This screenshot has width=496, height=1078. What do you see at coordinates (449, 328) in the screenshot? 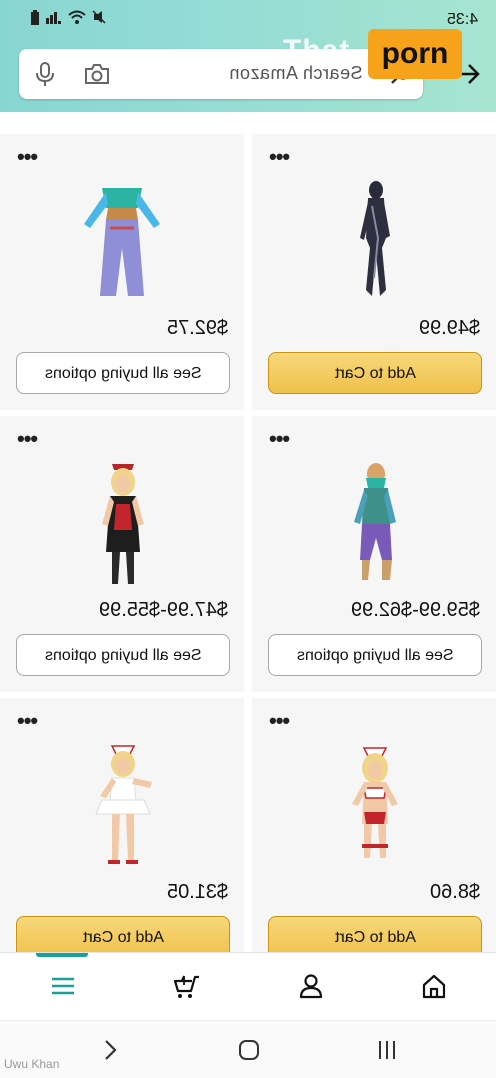
I see `product-price: $49.99` at bounding box center [449, 328].